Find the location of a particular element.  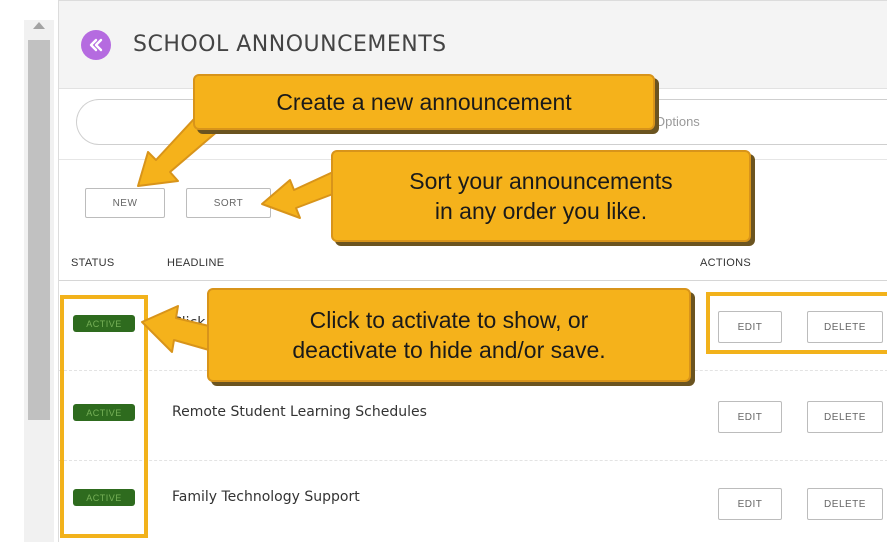

callout-create-text: Create a new announcement is located at coordinates (424, 102).